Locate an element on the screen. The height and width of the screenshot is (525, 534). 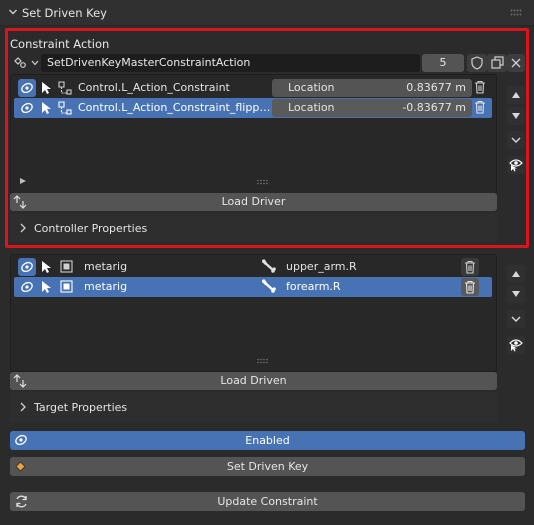
move-up-button is located at coordinates (516, 274).